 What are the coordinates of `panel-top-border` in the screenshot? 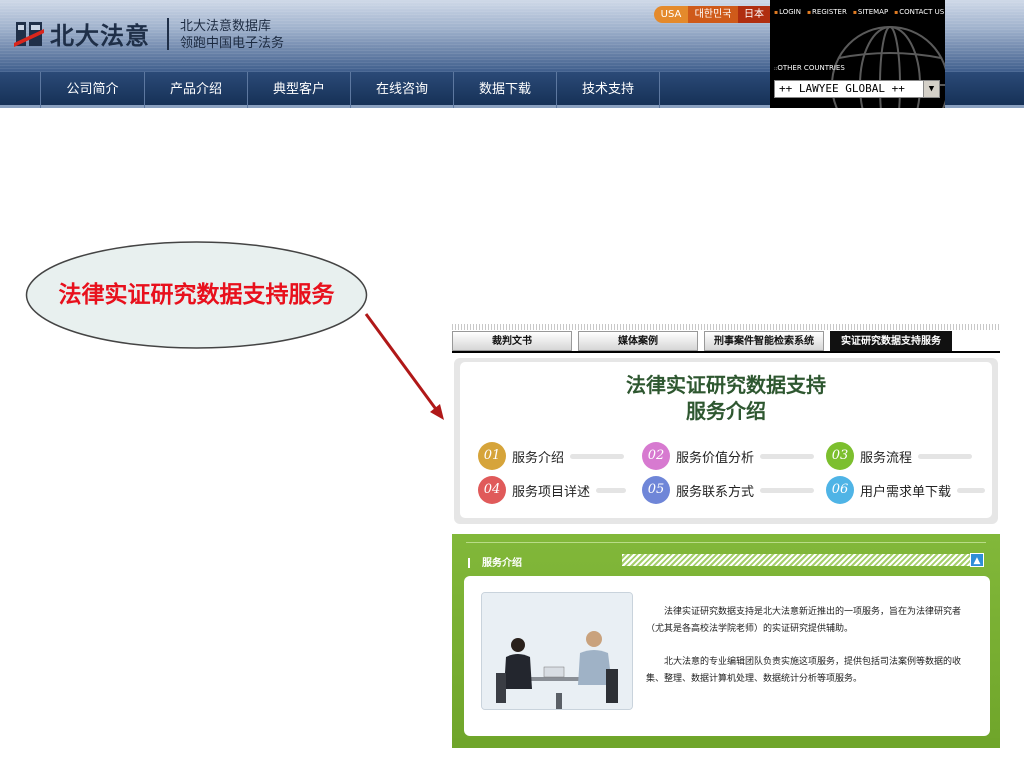 It's located at (726, 327).